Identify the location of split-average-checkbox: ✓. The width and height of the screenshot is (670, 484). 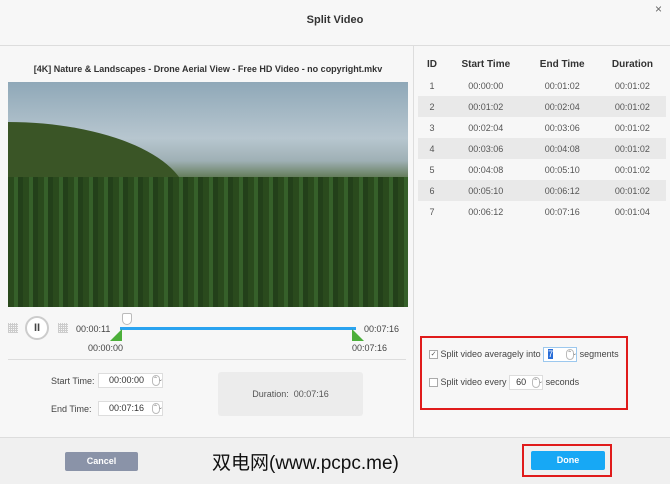
(433, 354).